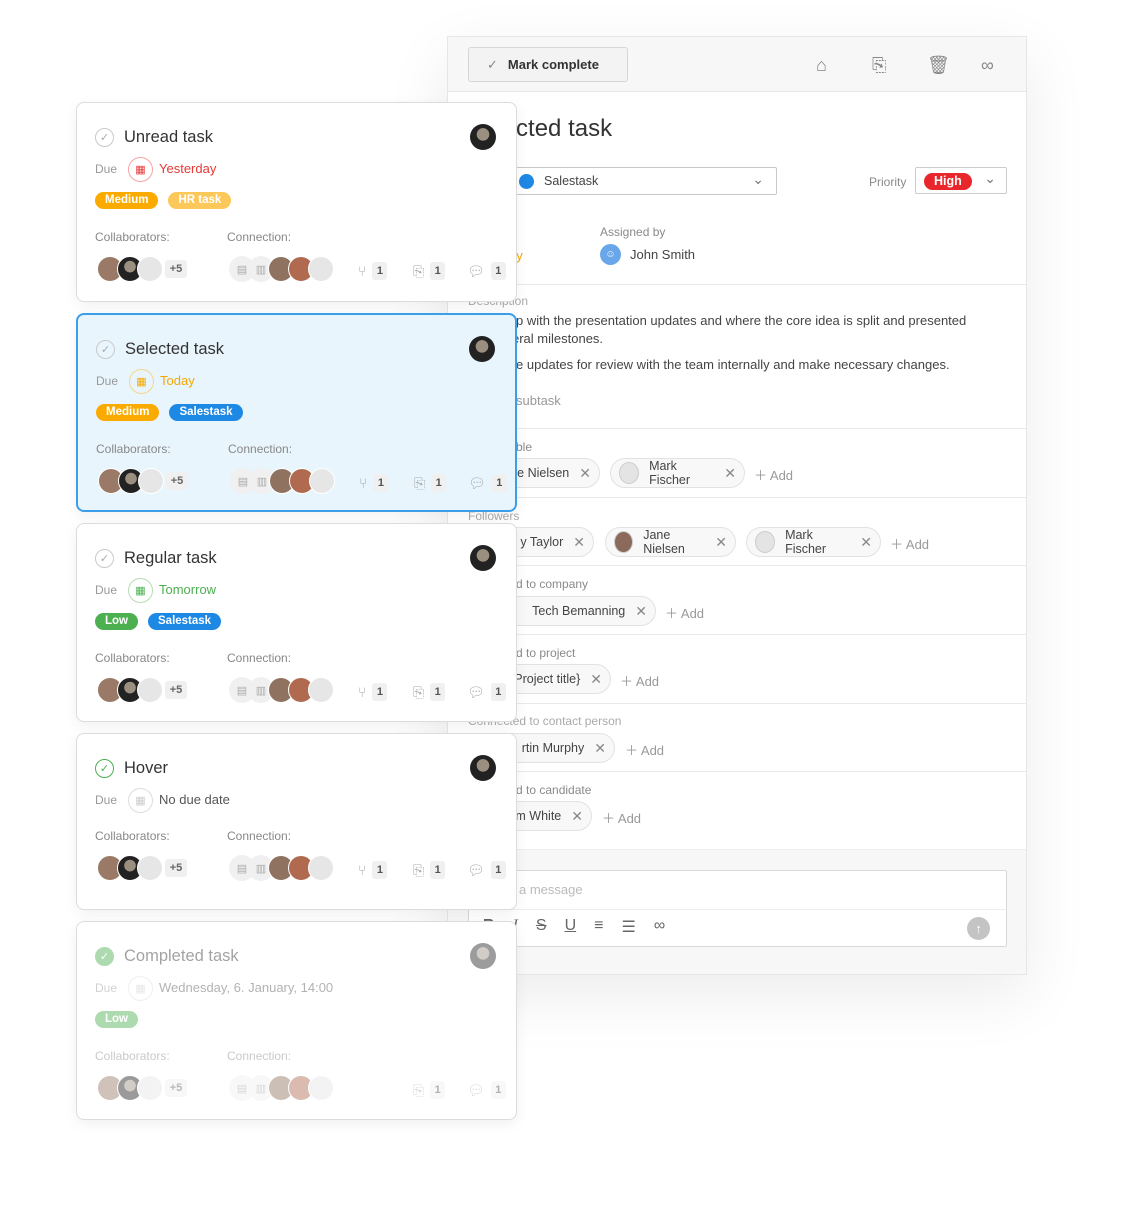 The width and height of the screenshot is (1124, 1226). Describe the element at coordinates (737, 908) in the screenshot. I see `message-editor: a message B I S U ≡ ☰ ∞ ↑` at that location.